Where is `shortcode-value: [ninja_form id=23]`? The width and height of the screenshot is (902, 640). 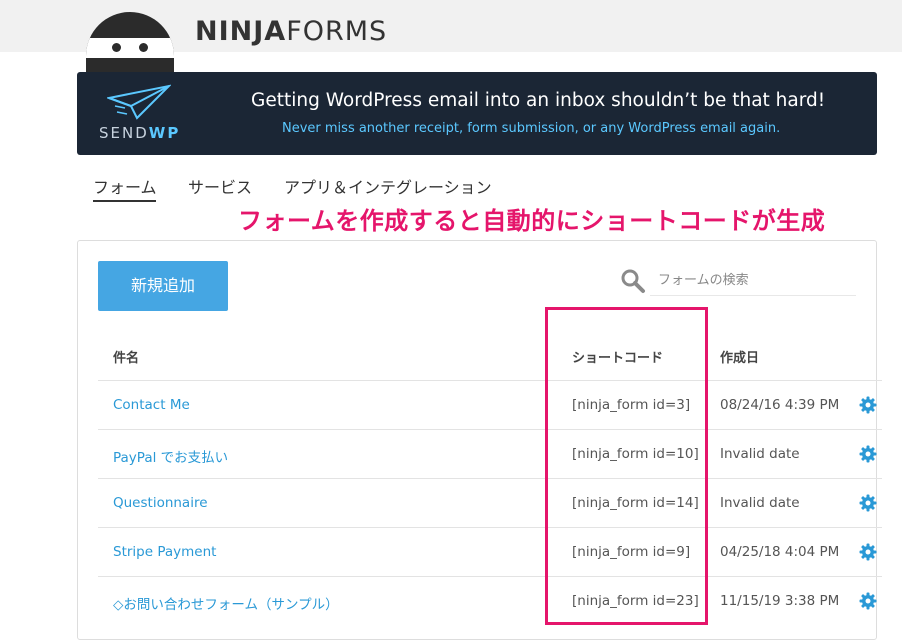
shortcode-value: [ninja_form id=23] is located at coordinates (635, 601).